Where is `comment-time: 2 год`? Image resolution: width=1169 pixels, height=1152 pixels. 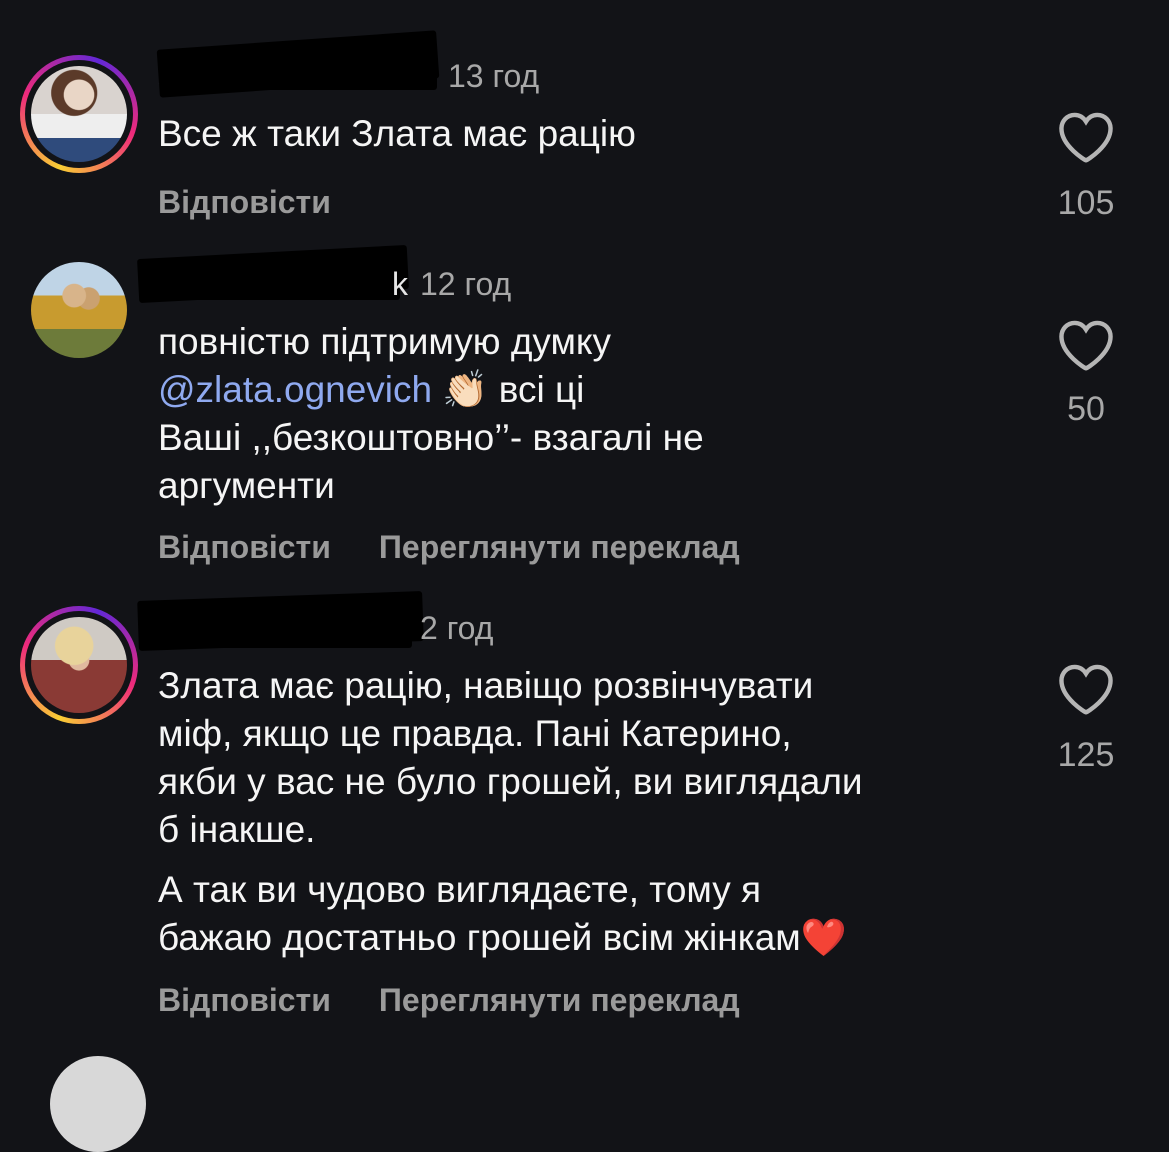 comment-time: 2 год is located at coordinates (457, 628).